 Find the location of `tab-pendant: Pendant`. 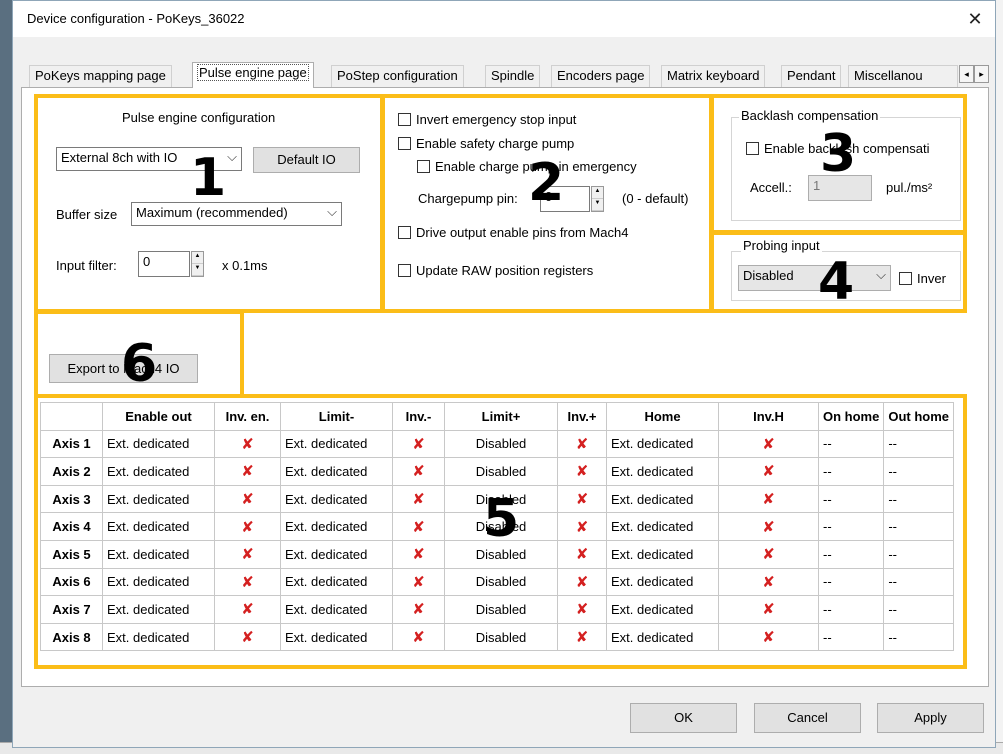

tab-pendant: Pendant is located at coordinates (811, 76).